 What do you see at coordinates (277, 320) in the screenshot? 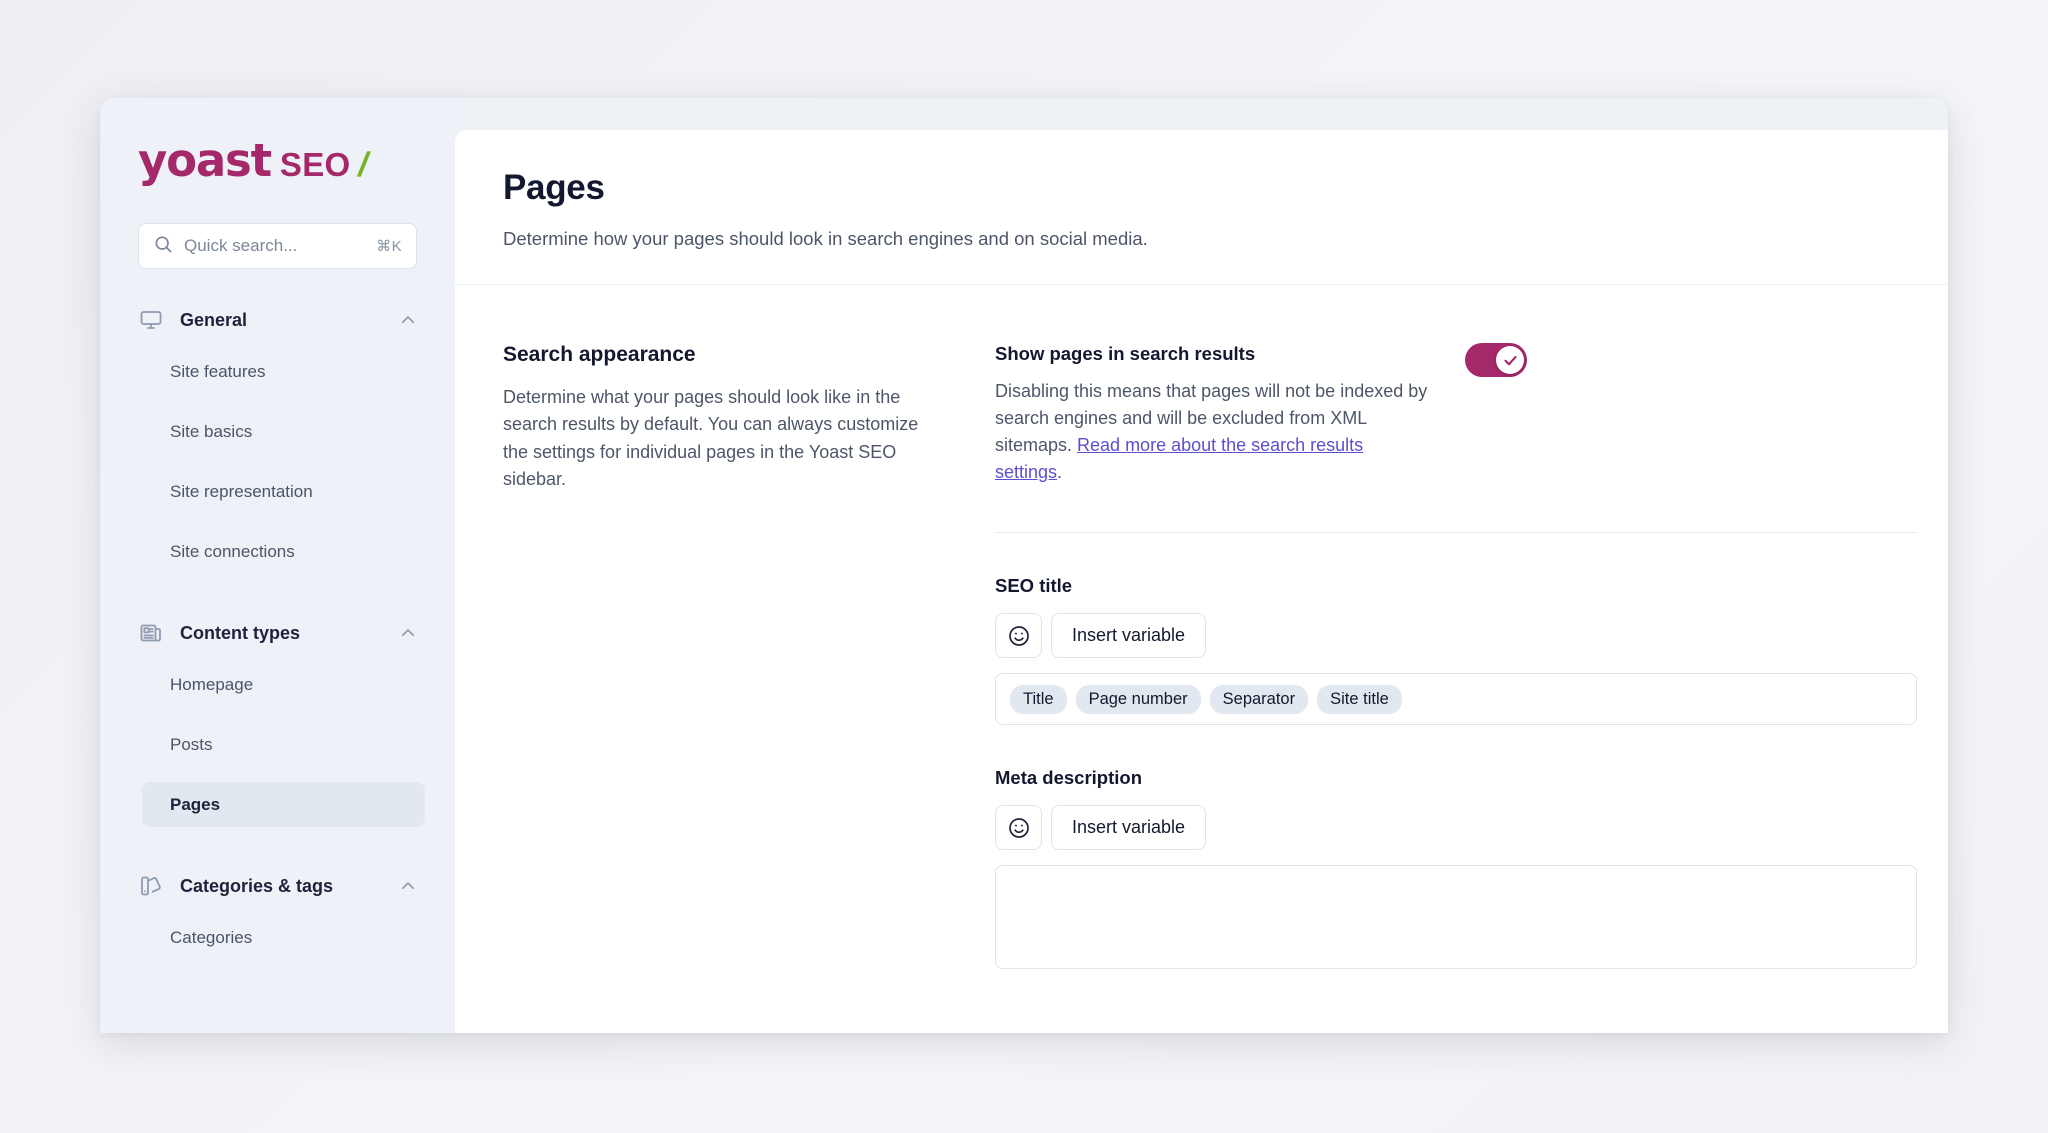
I see `sidebar-group-general: General` at bounding box center [277, 320].